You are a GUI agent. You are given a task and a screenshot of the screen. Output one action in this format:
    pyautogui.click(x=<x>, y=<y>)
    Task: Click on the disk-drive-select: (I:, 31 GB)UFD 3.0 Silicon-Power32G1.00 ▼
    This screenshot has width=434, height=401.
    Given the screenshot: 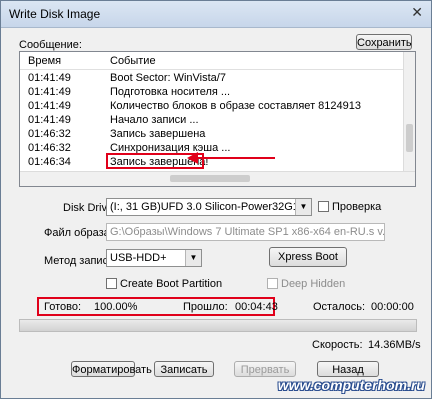 What is the action you would take?
    pyautogui.click(x=209, y=207)
    